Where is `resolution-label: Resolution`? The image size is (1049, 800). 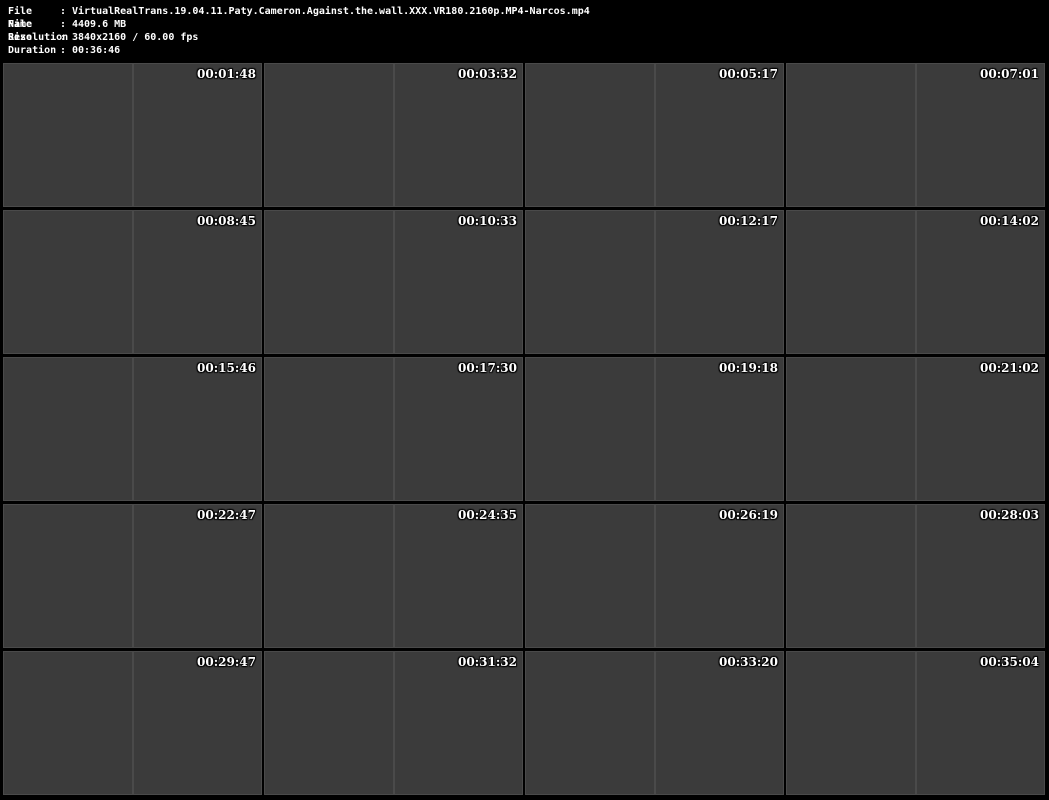 resolution-label: Resolution is located at coordinates (38, 37).